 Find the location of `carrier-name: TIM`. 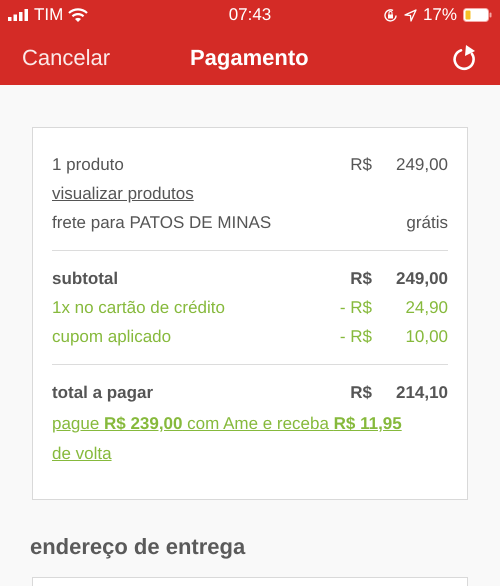

carrier-name: TIM is located at coordinates (49, 15).